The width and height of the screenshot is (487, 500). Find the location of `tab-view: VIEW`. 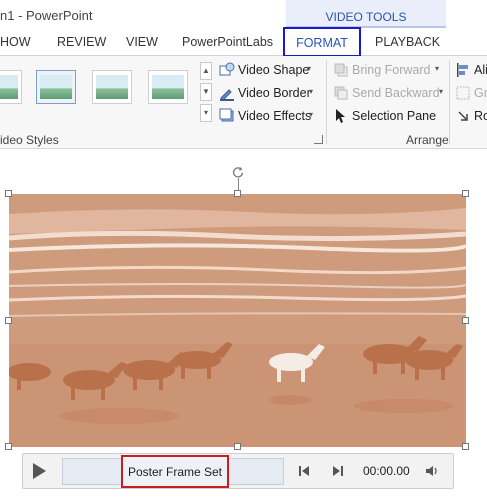

tab-view: VIEW is located at coordinates (142, 42).